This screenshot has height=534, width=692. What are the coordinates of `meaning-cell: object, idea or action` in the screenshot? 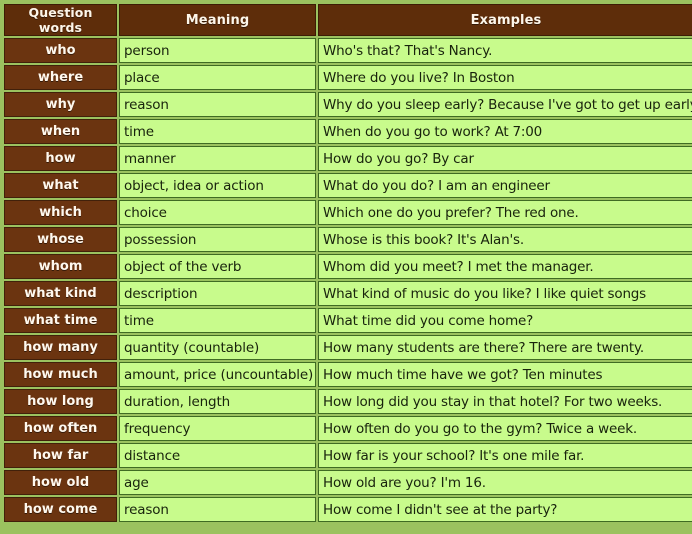 It's located at (217, 185).